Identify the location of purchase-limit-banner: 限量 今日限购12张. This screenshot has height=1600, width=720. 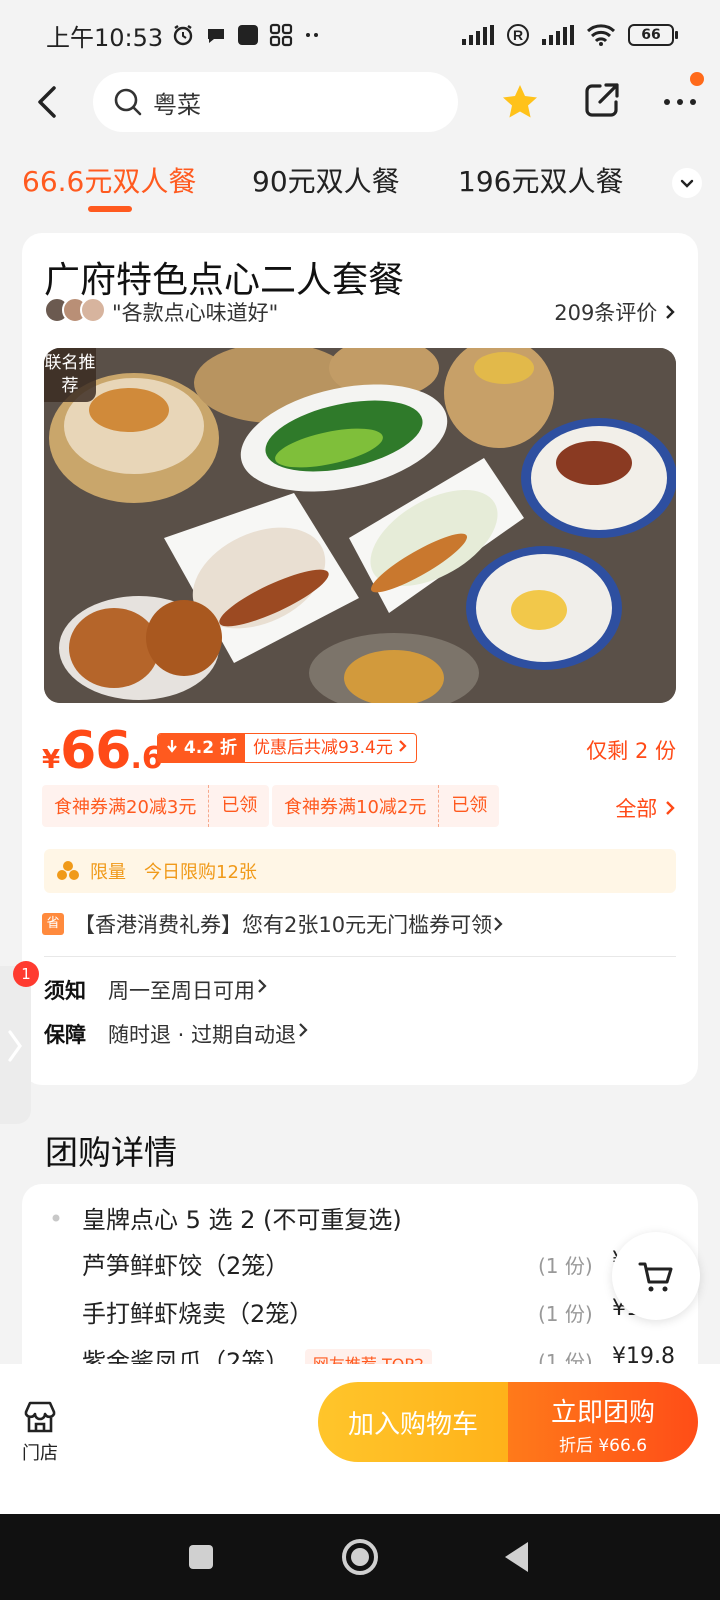
(360, 871).